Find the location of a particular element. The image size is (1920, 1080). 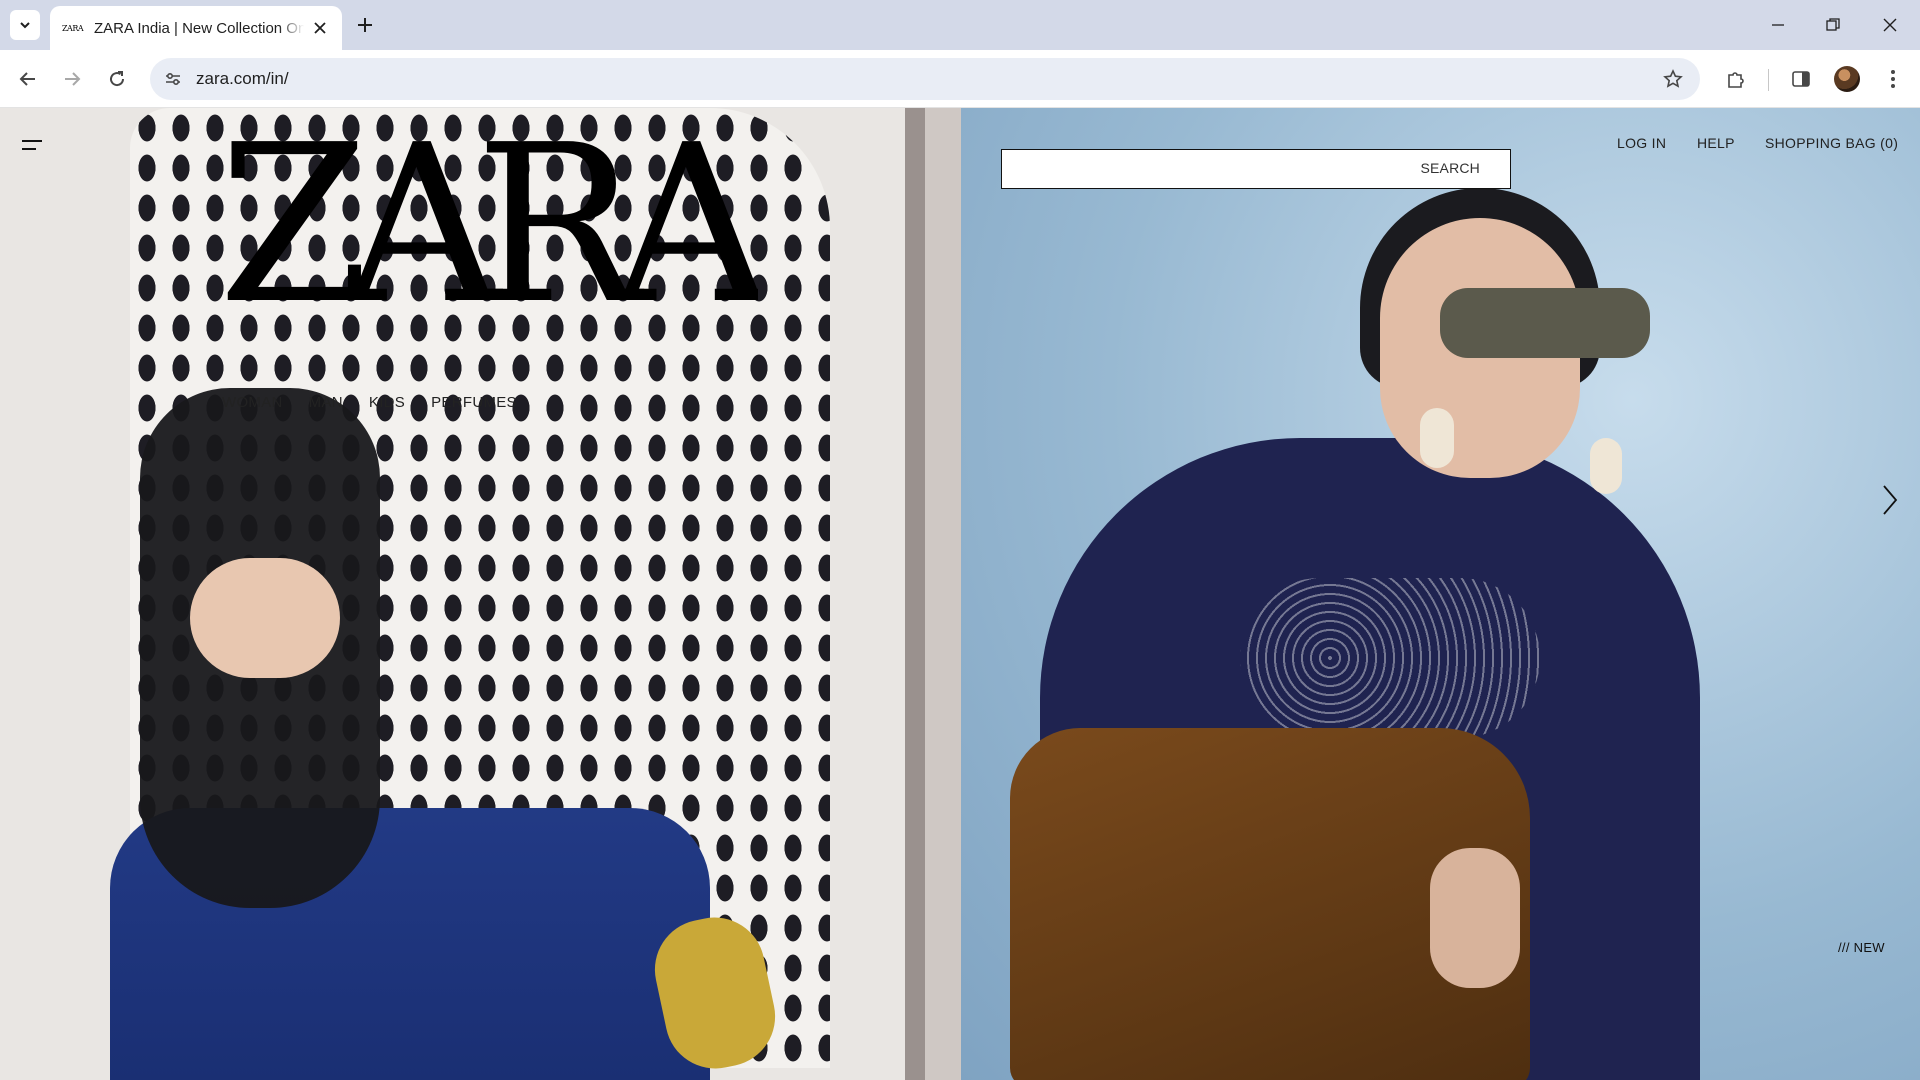

tab-search-button is located at coordinates (25, 25).